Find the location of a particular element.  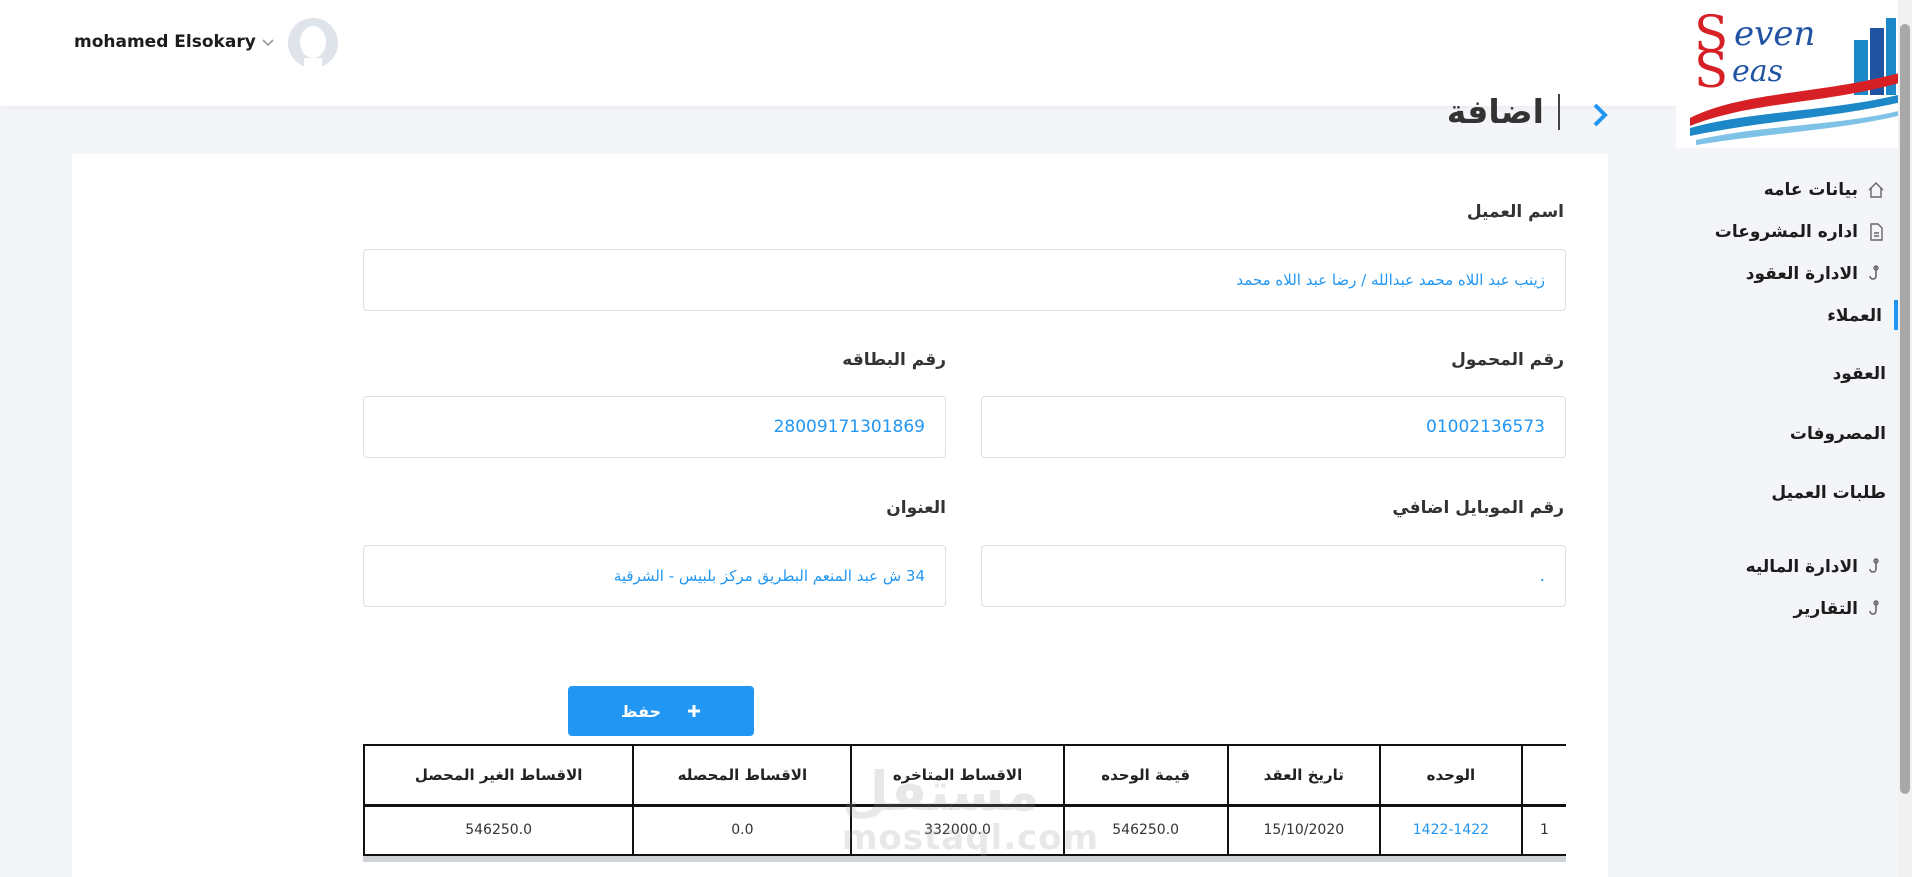

sidebar-item-contracts: العقود is located at coordinates (1859, 374).